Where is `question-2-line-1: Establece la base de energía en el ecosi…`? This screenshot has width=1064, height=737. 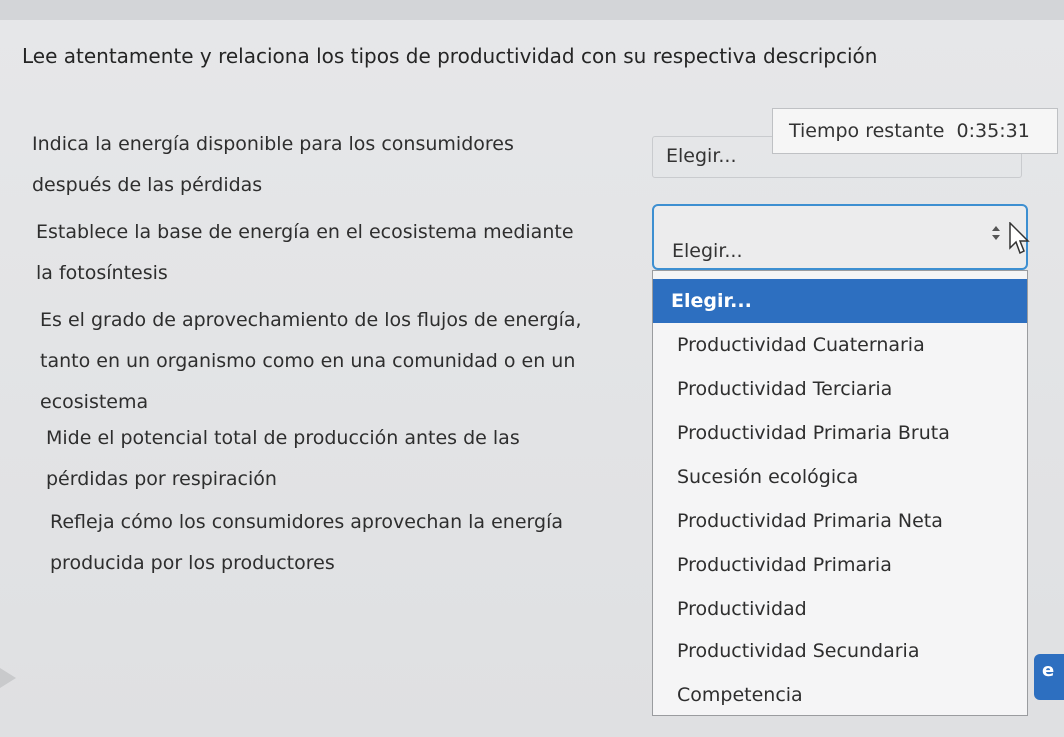
question-2-line-1: Establece la base de energía en el ecosi… is located at coordinates (305, 232).